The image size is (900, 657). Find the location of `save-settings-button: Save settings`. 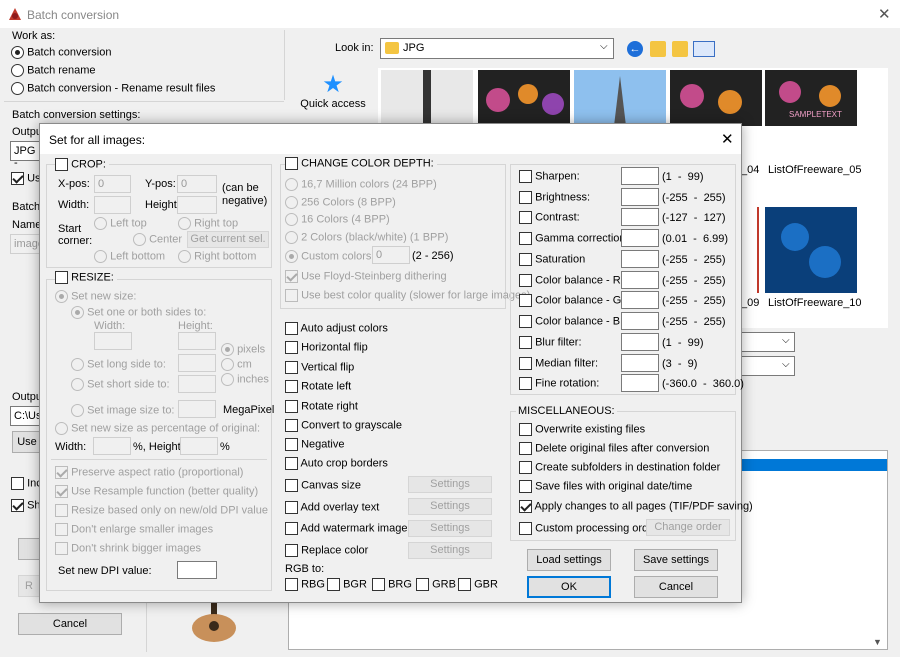

save-settings-button: Save settings is located at coordinates (676, 560).